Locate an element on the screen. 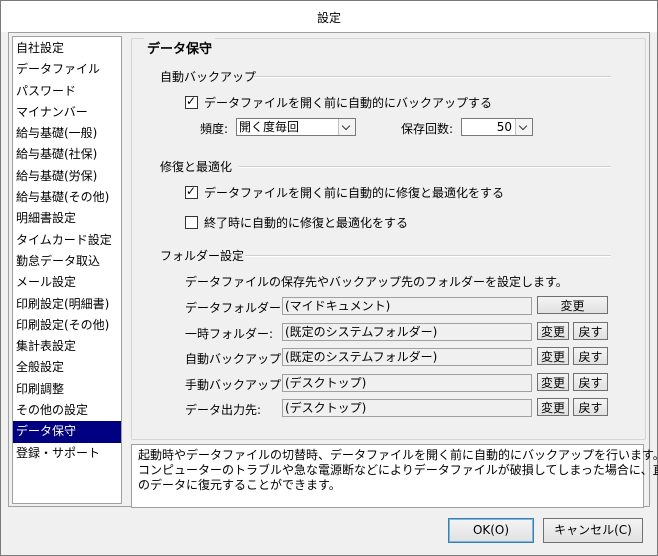 The height and width of the screenshot is (556, 658). sidebar-item: 印刷設定(明細書) is located at coordinates (67, 304).